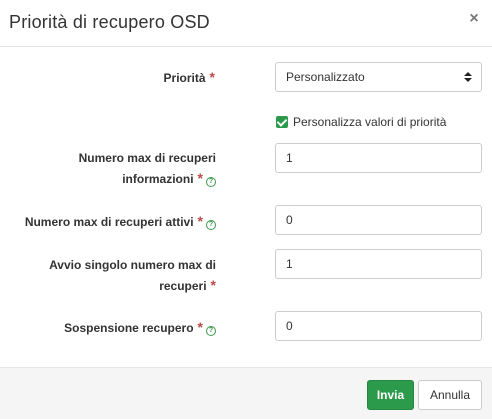 This screenshot has height=419, width=492. I want to click on submit-button: Invia, so click(390, 395).